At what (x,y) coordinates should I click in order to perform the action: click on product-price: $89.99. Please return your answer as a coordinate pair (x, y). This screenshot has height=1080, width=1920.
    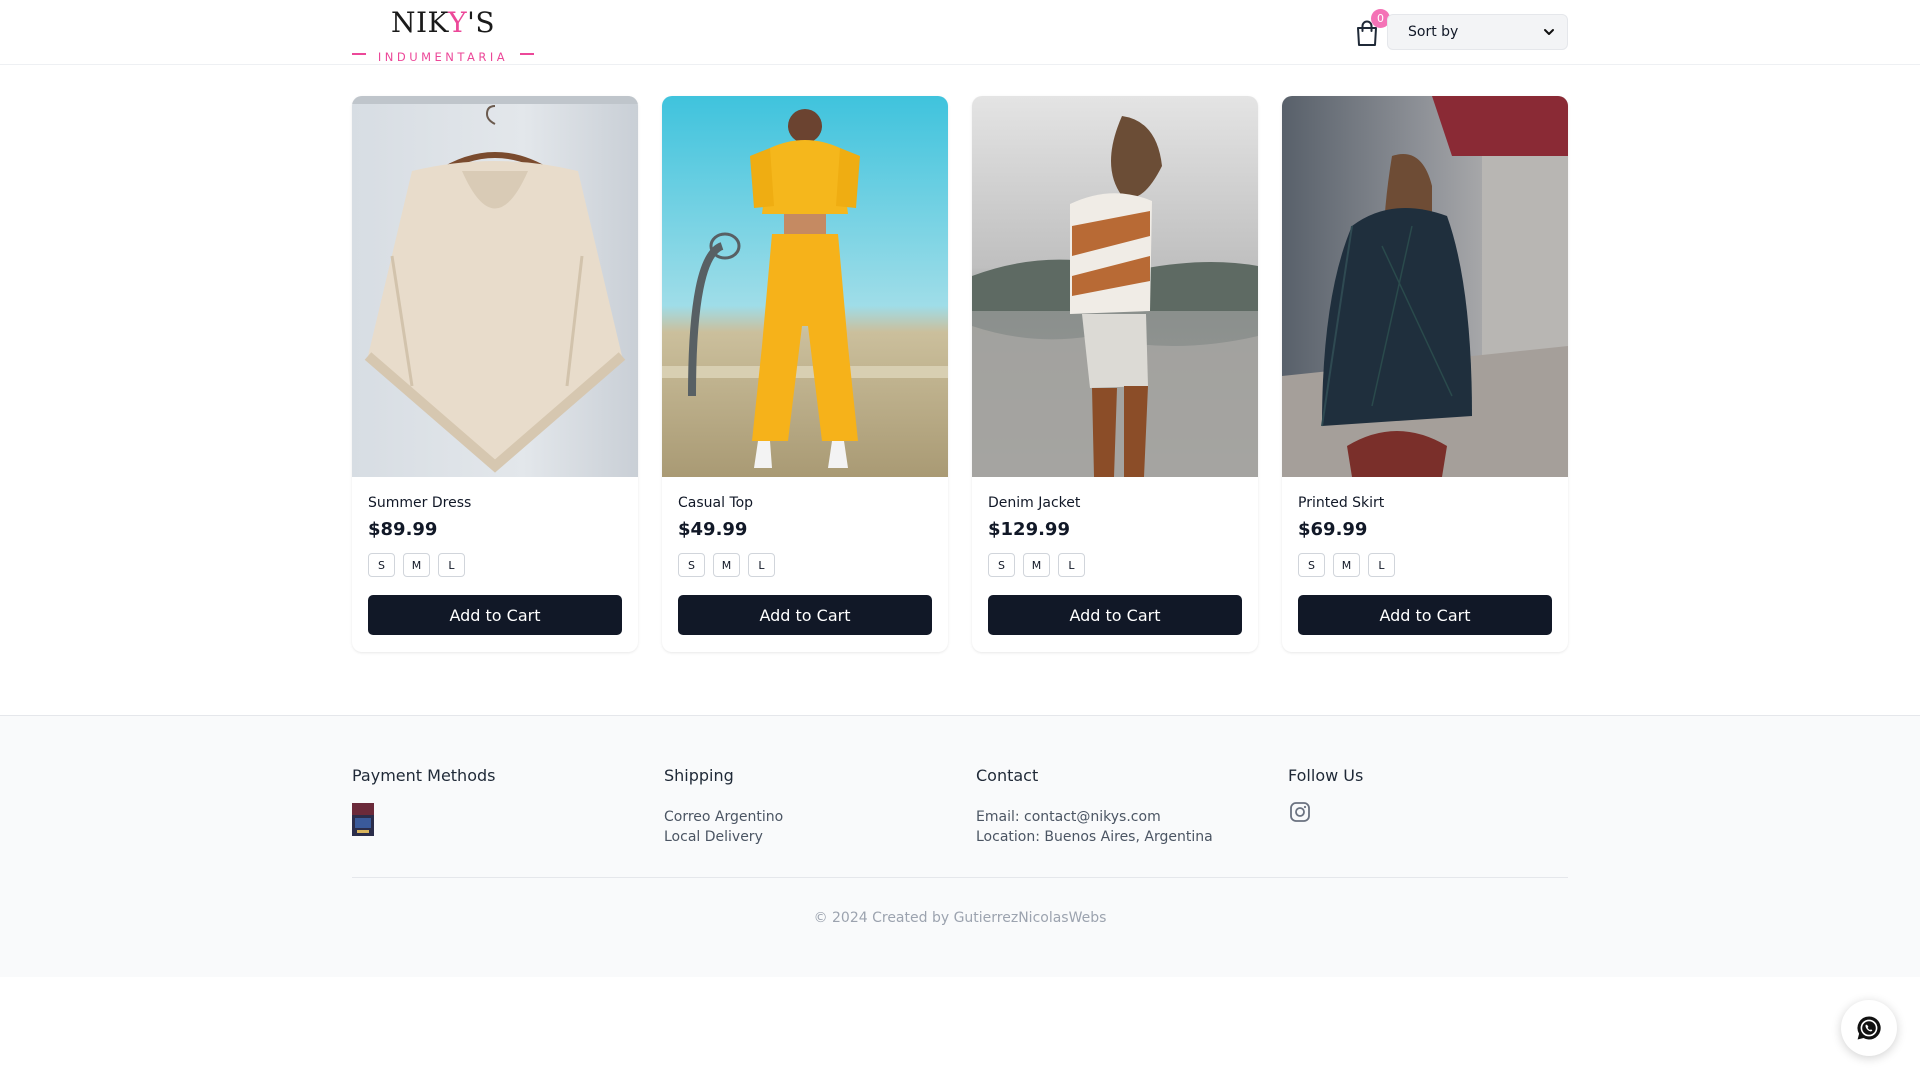
    Looking at the image, I should click on (403, 529).